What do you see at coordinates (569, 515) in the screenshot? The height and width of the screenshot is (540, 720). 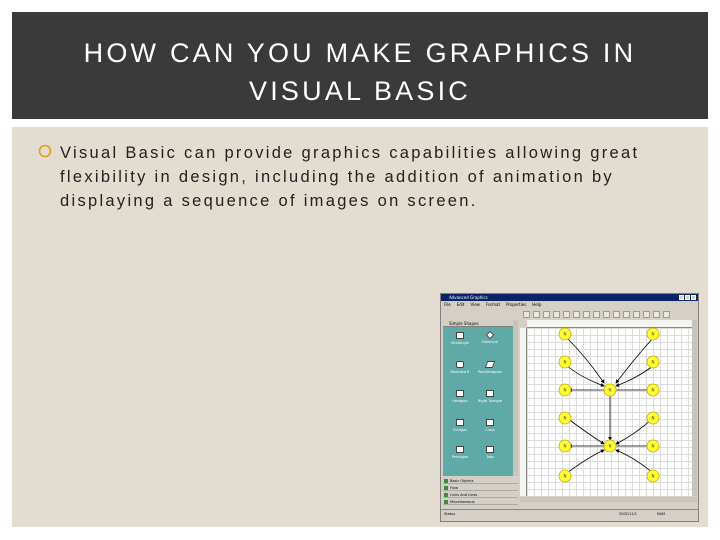 I see `app-statusbar: Status 2002/11/1 NUM` at bounding box center [569, 515].